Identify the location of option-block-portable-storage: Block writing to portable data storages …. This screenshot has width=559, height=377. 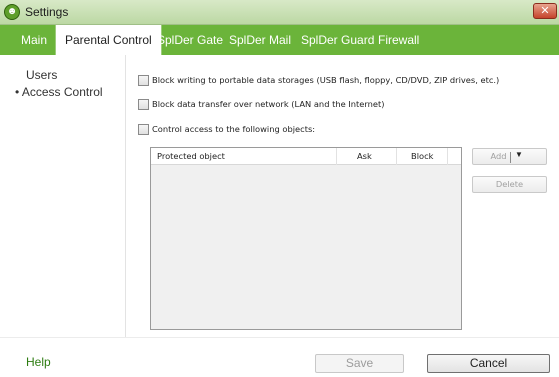
(318, 80).